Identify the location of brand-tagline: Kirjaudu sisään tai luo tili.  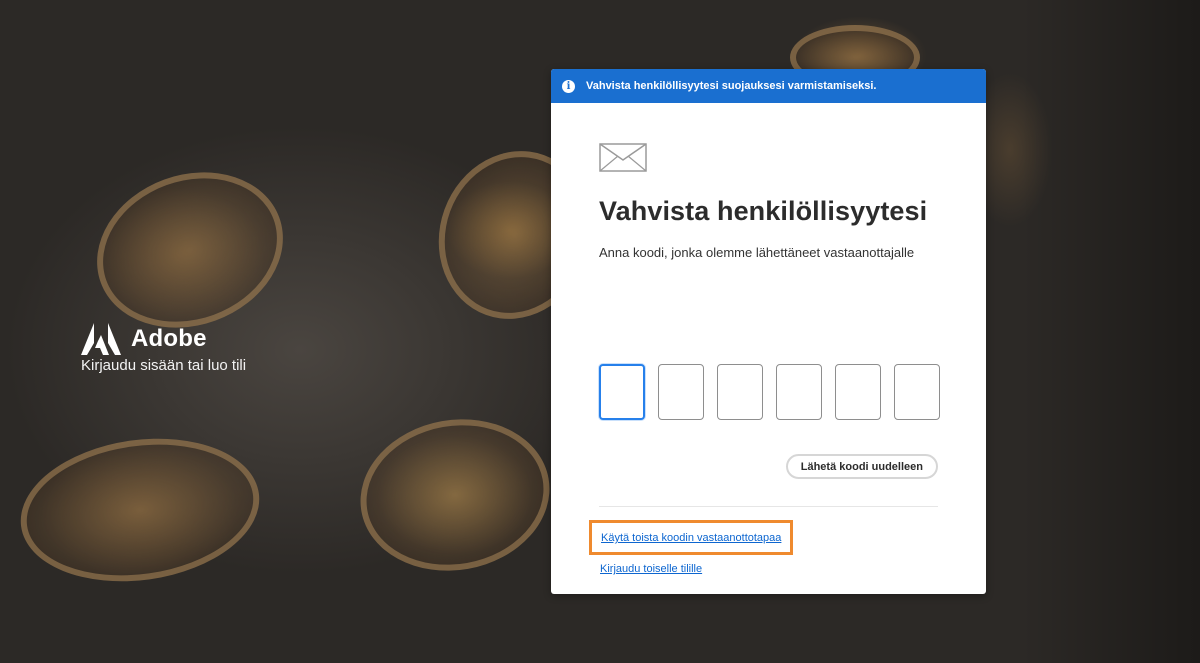
(164, 365).